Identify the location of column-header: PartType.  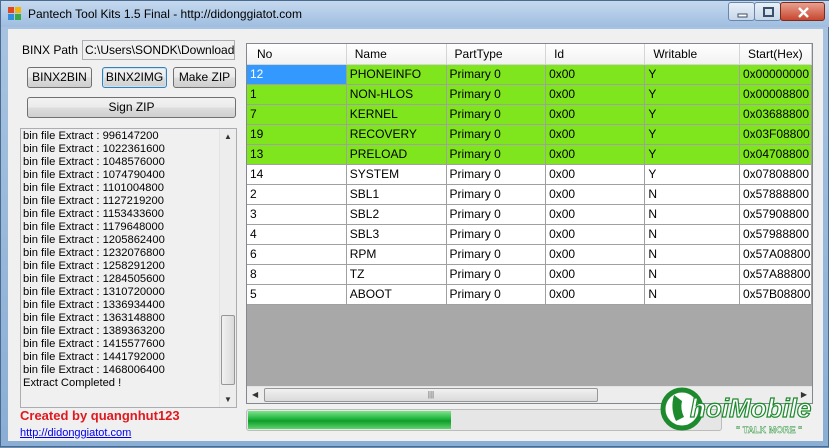
(496, 54).